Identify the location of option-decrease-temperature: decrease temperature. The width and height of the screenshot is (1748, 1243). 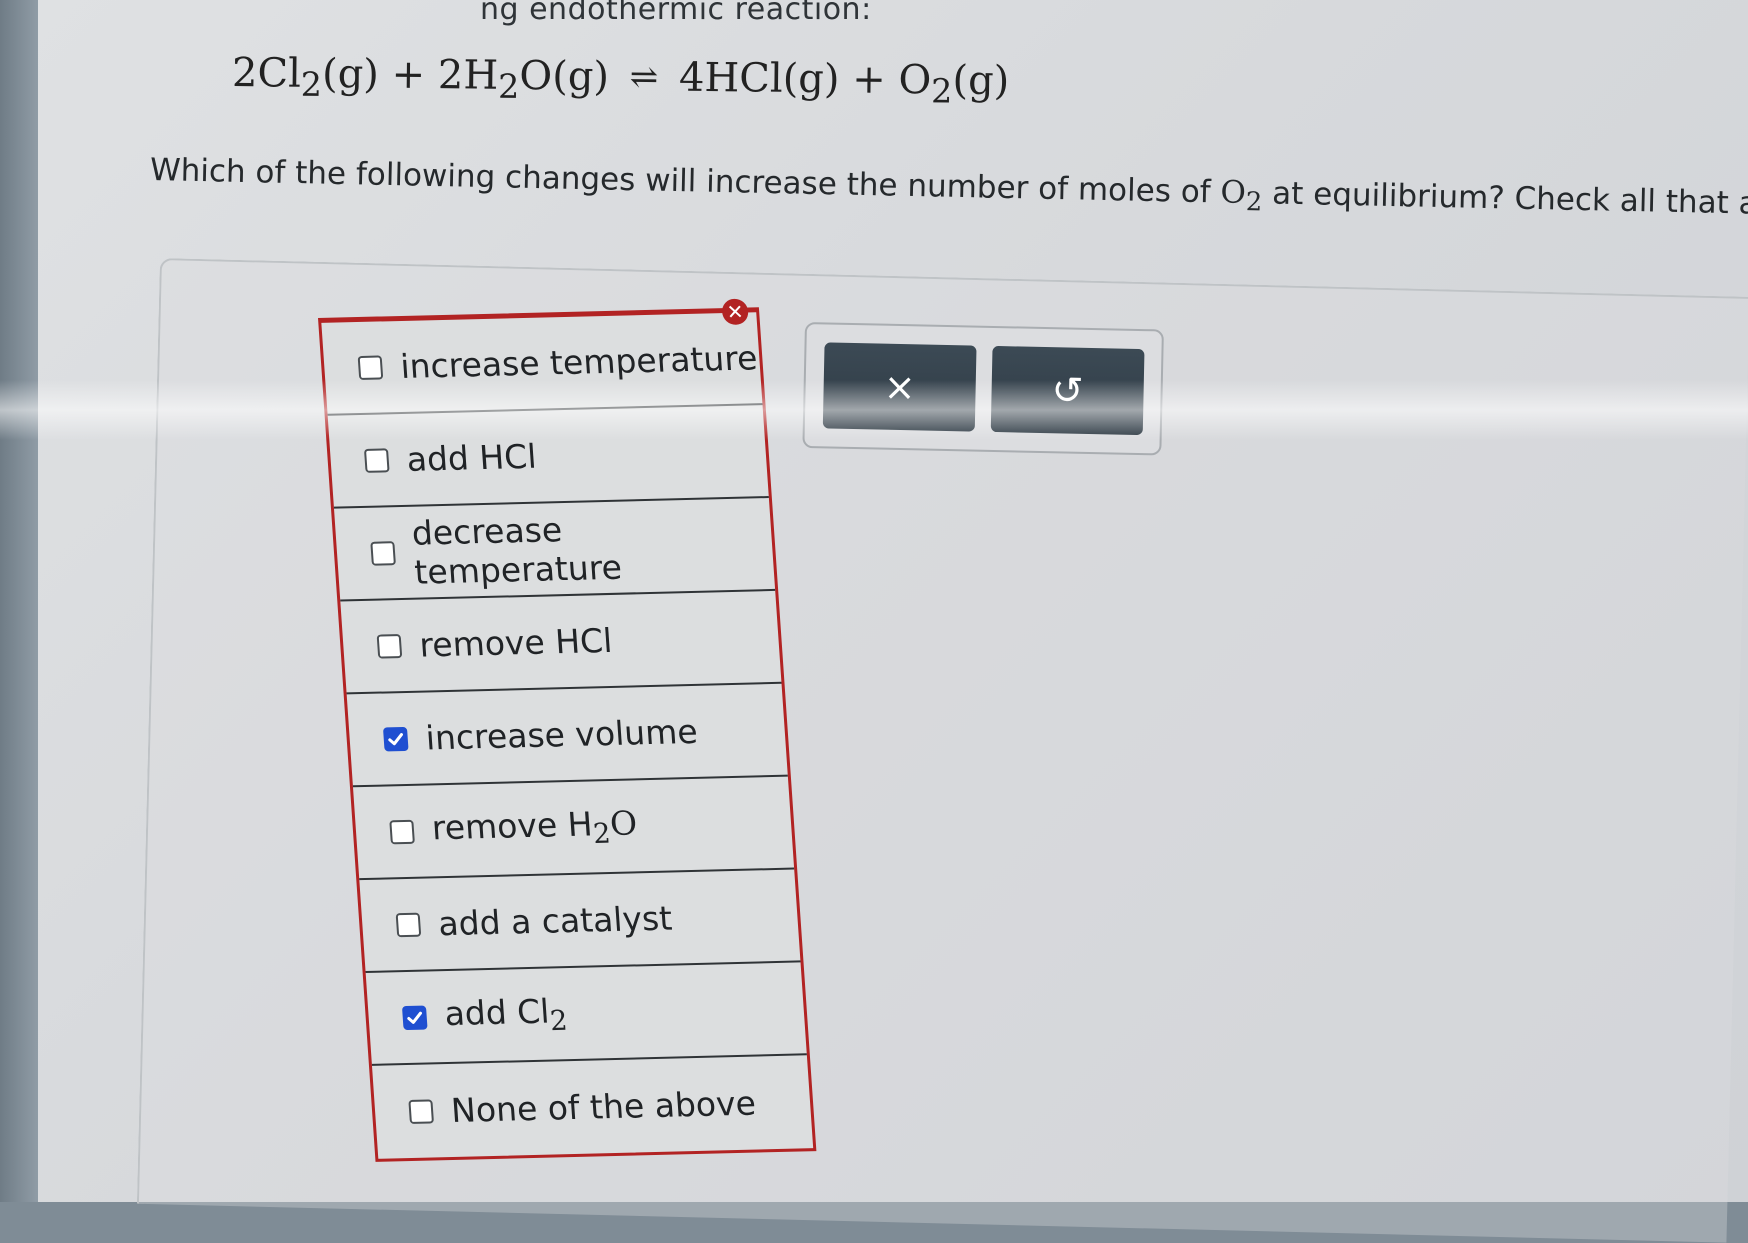
(555, 550).